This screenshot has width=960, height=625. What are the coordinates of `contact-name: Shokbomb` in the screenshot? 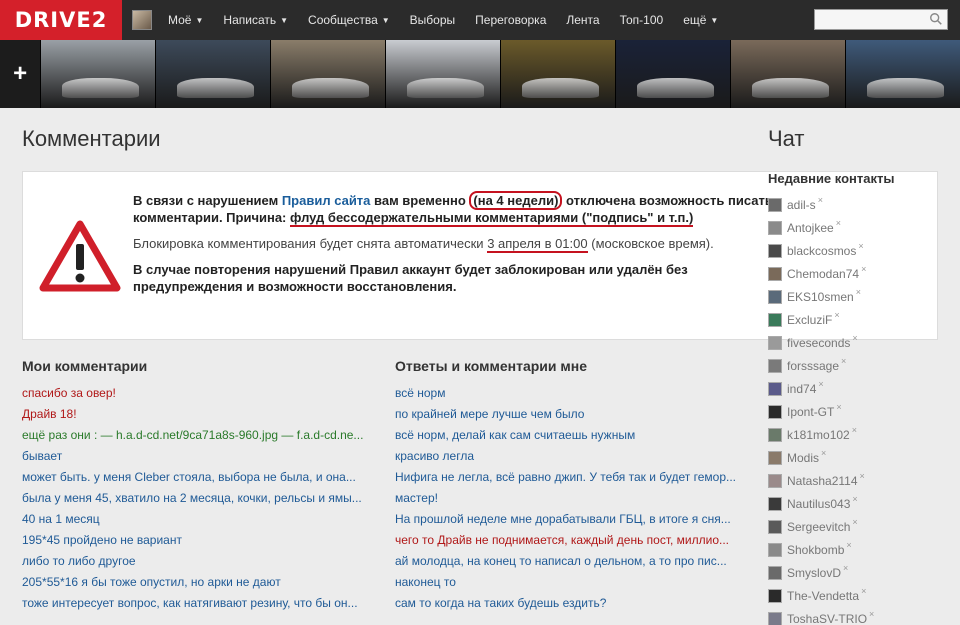 It's located at (815, 550).